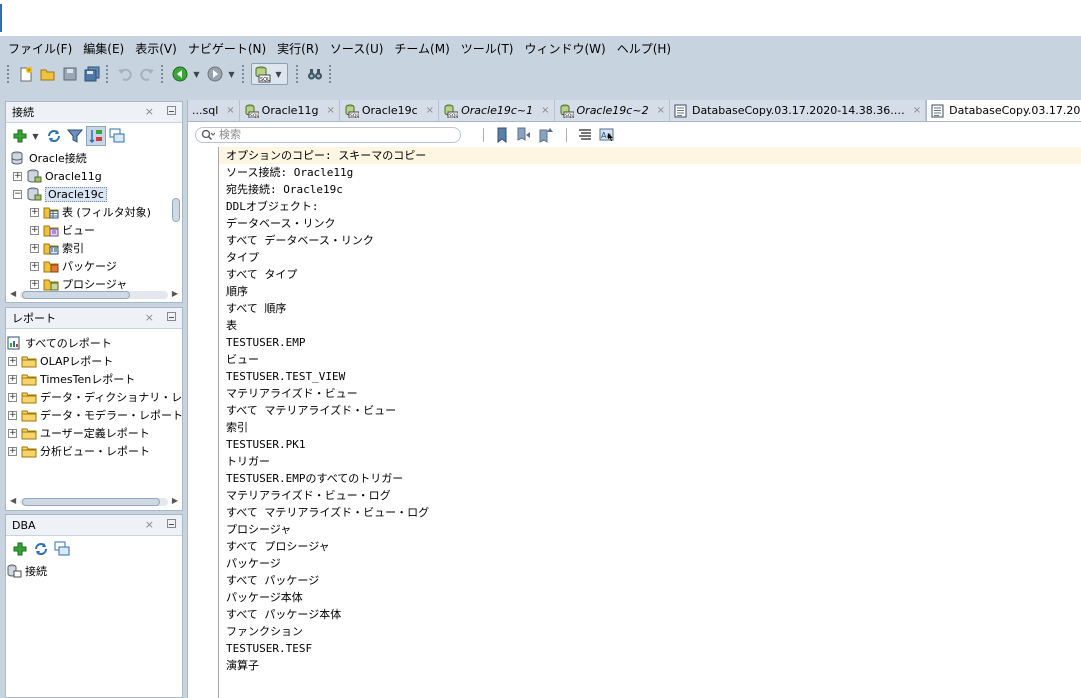  What do you see at coordinates (650, 155) in the screenshot?
I see `current-line: オプションのコピー: スキーマのコピー` at bounding box center [650, 155].